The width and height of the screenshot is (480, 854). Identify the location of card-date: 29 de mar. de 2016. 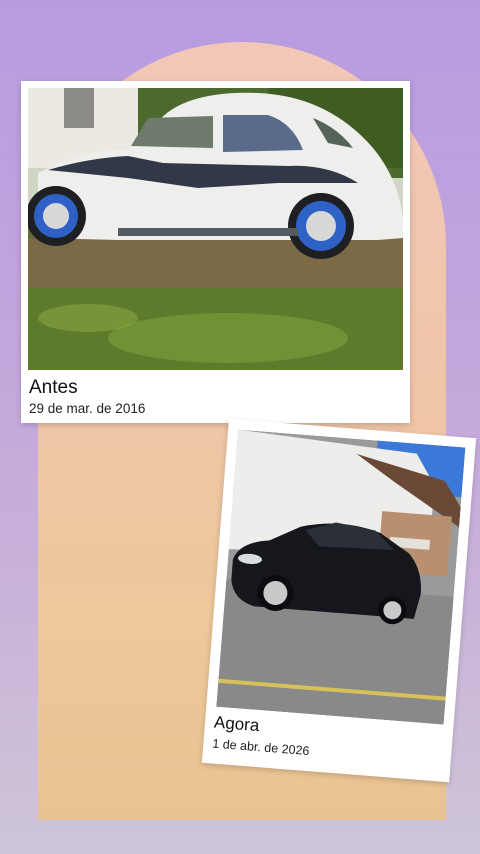
(87, 408).